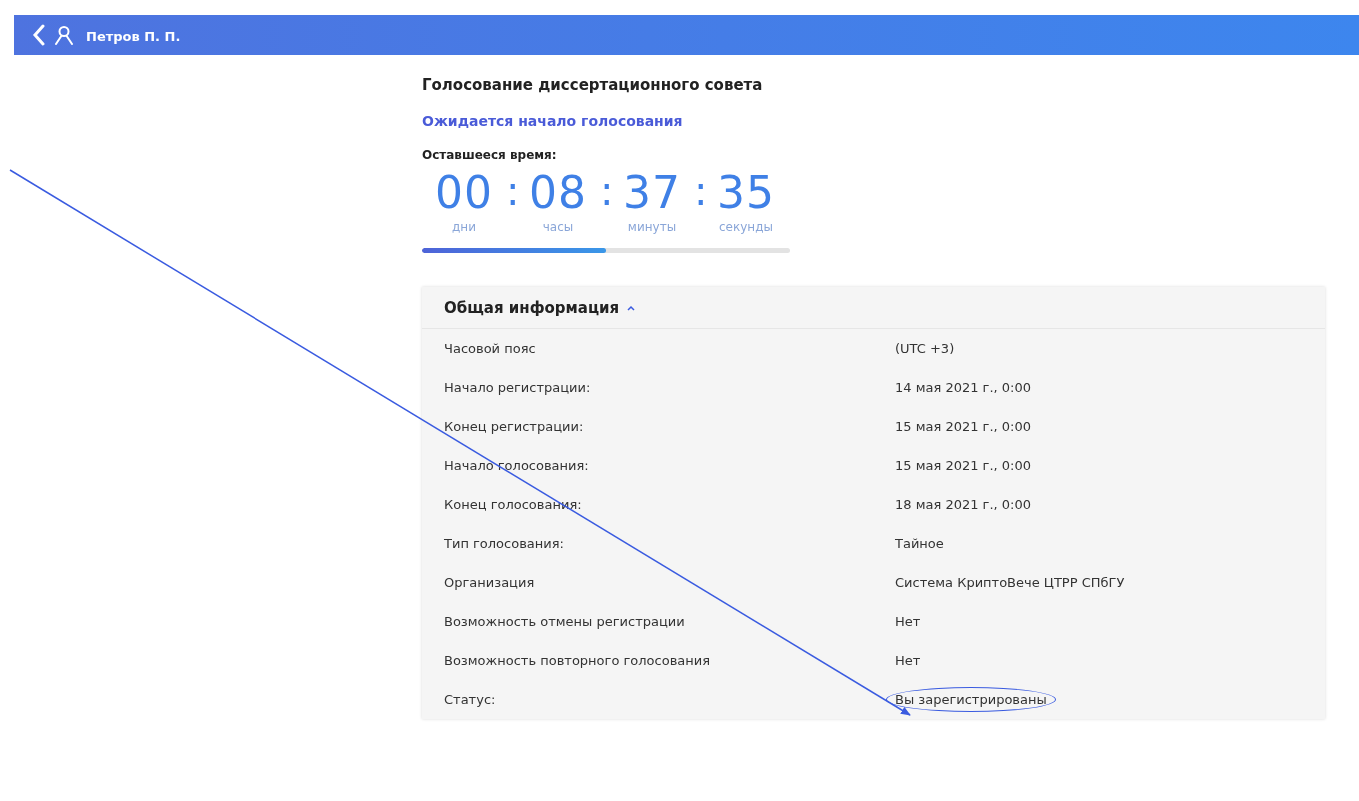 Image resolution: width=1359 pixels, height=801 pixels. I want to click on info-value: Система КриптоВече ЦТРР СПбГУ, so click(1010, 582).